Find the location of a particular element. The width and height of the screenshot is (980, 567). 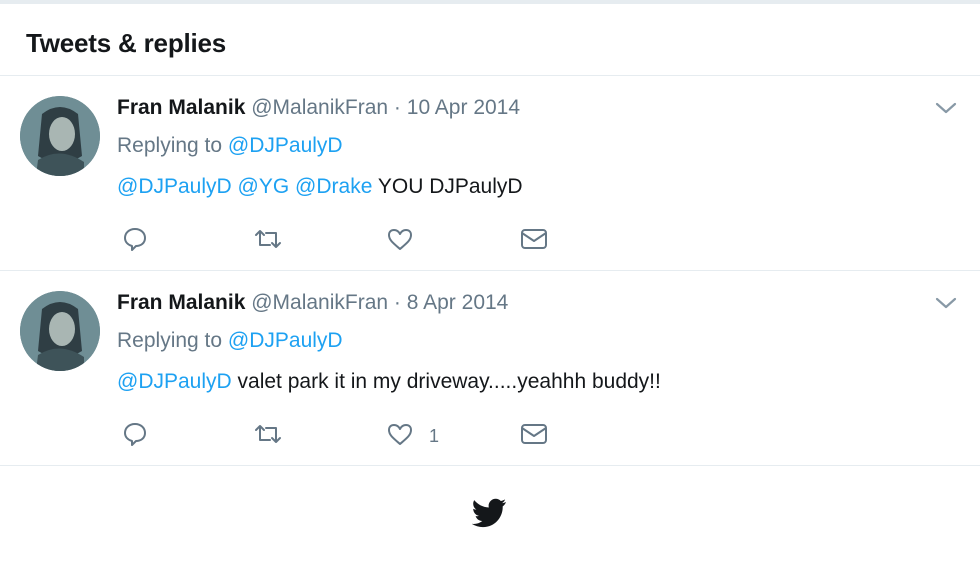

tweet-actions is located at coordinates (347, 241).